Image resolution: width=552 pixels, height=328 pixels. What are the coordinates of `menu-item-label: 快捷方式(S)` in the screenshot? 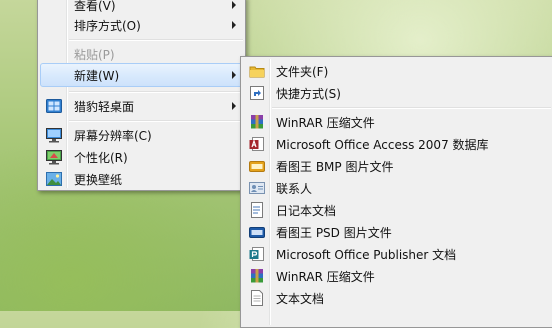 It's located at (308, 94).